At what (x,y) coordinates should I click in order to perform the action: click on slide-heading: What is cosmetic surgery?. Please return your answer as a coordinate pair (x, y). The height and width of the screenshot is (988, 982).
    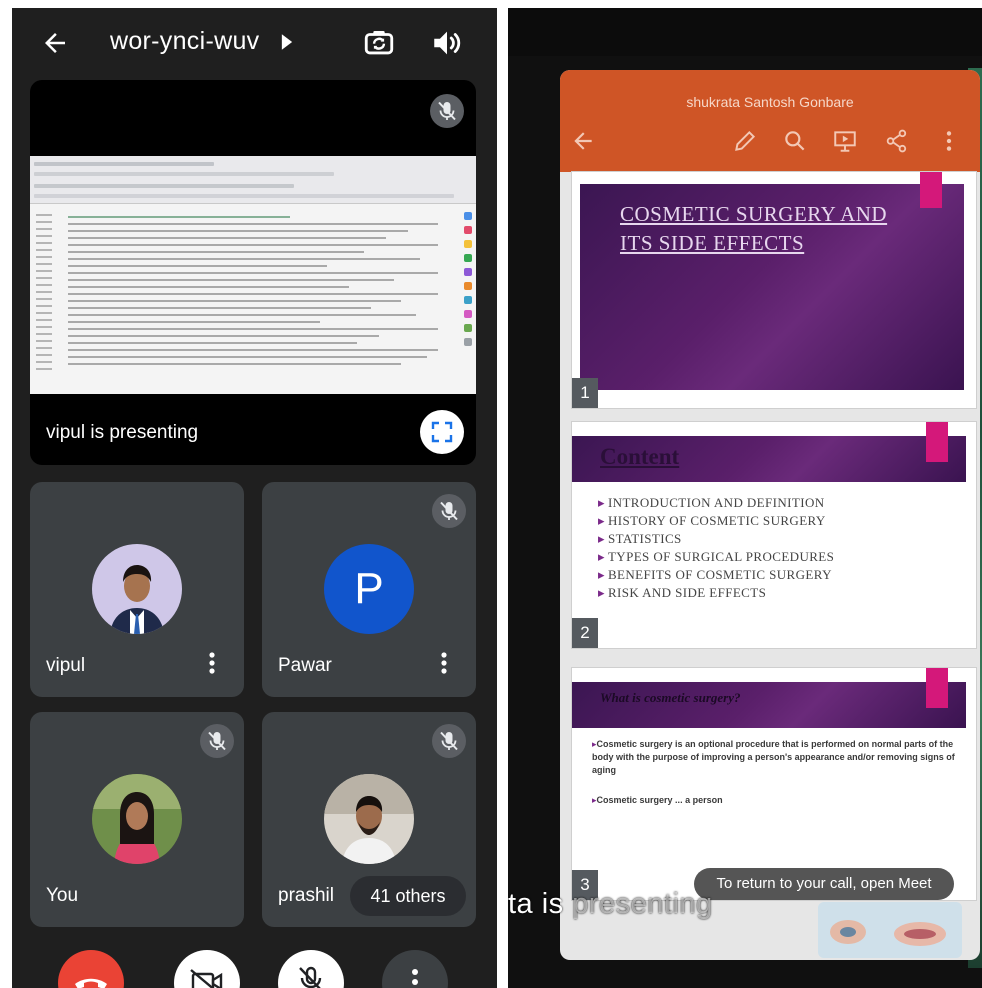
    Looking at the image, I should click on (670, 697).